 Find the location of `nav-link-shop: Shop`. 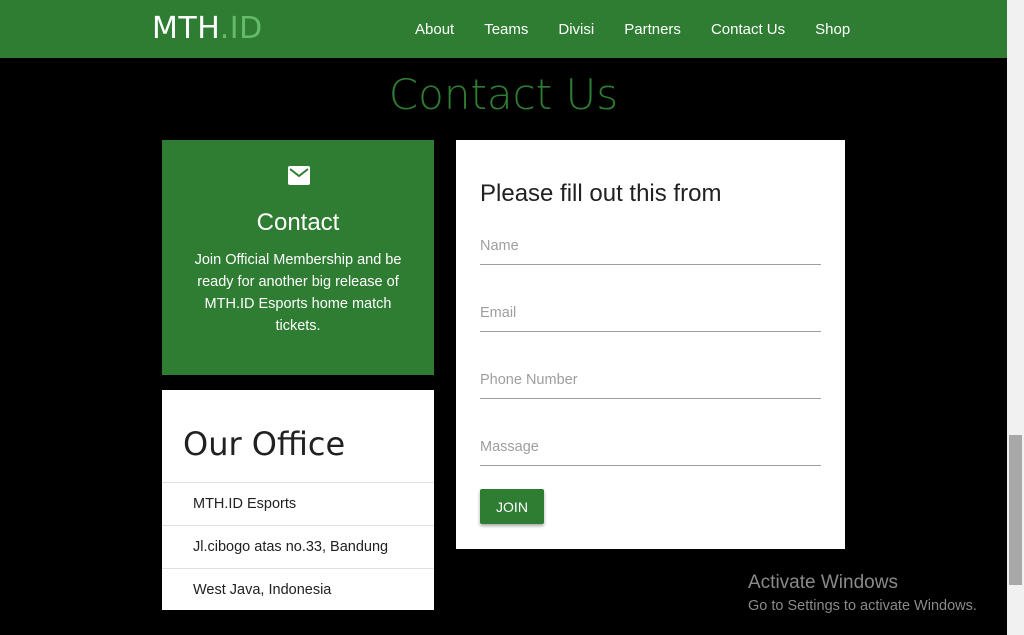

nav-link-shop: Shop is located at coordinates (832, 29).